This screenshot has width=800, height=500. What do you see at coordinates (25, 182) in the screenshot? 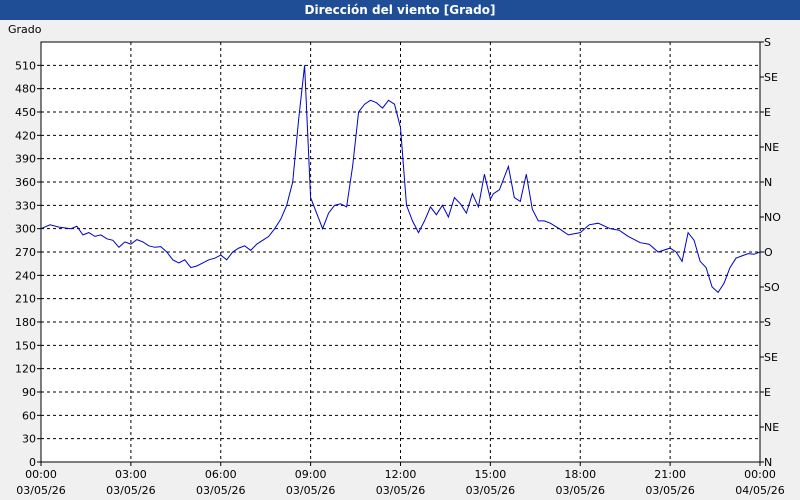
I see `y-tick-label: 360` at bounding box center [25, 182].